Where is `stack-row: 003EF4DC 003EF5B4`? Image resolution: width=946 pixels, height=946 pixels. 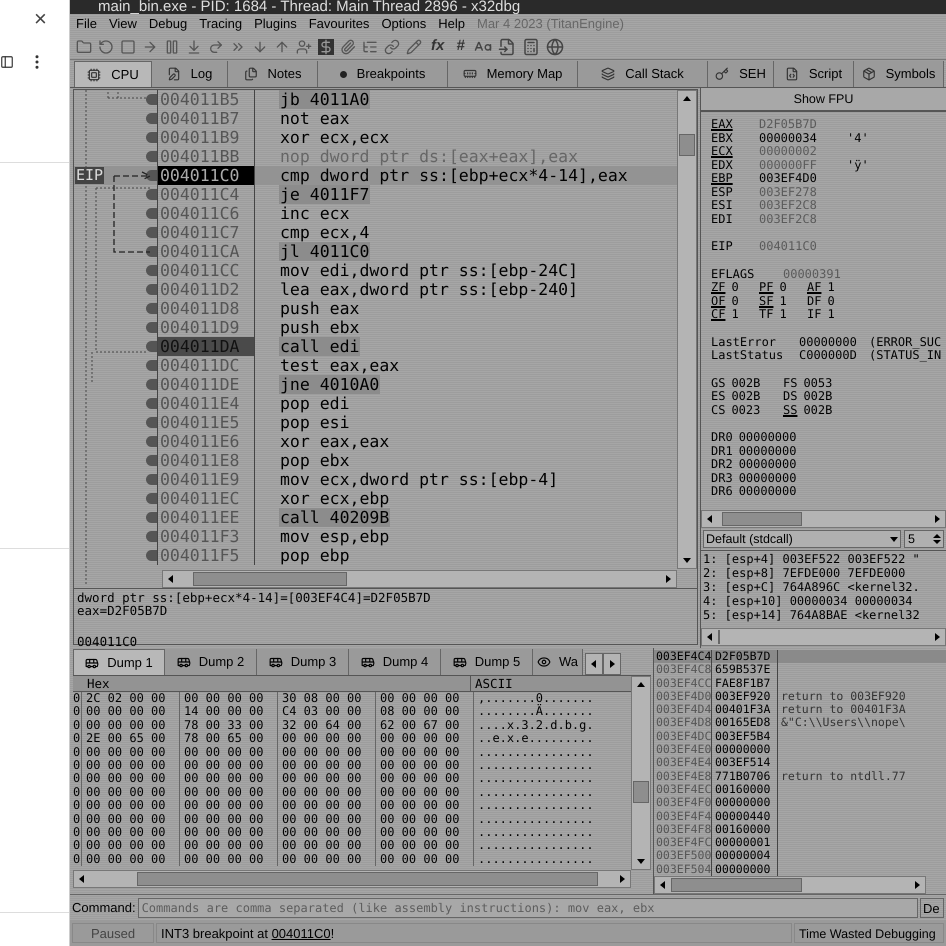
stack-row: 003EF4DC 003EF5B4 is located at coordinates (800, 737).